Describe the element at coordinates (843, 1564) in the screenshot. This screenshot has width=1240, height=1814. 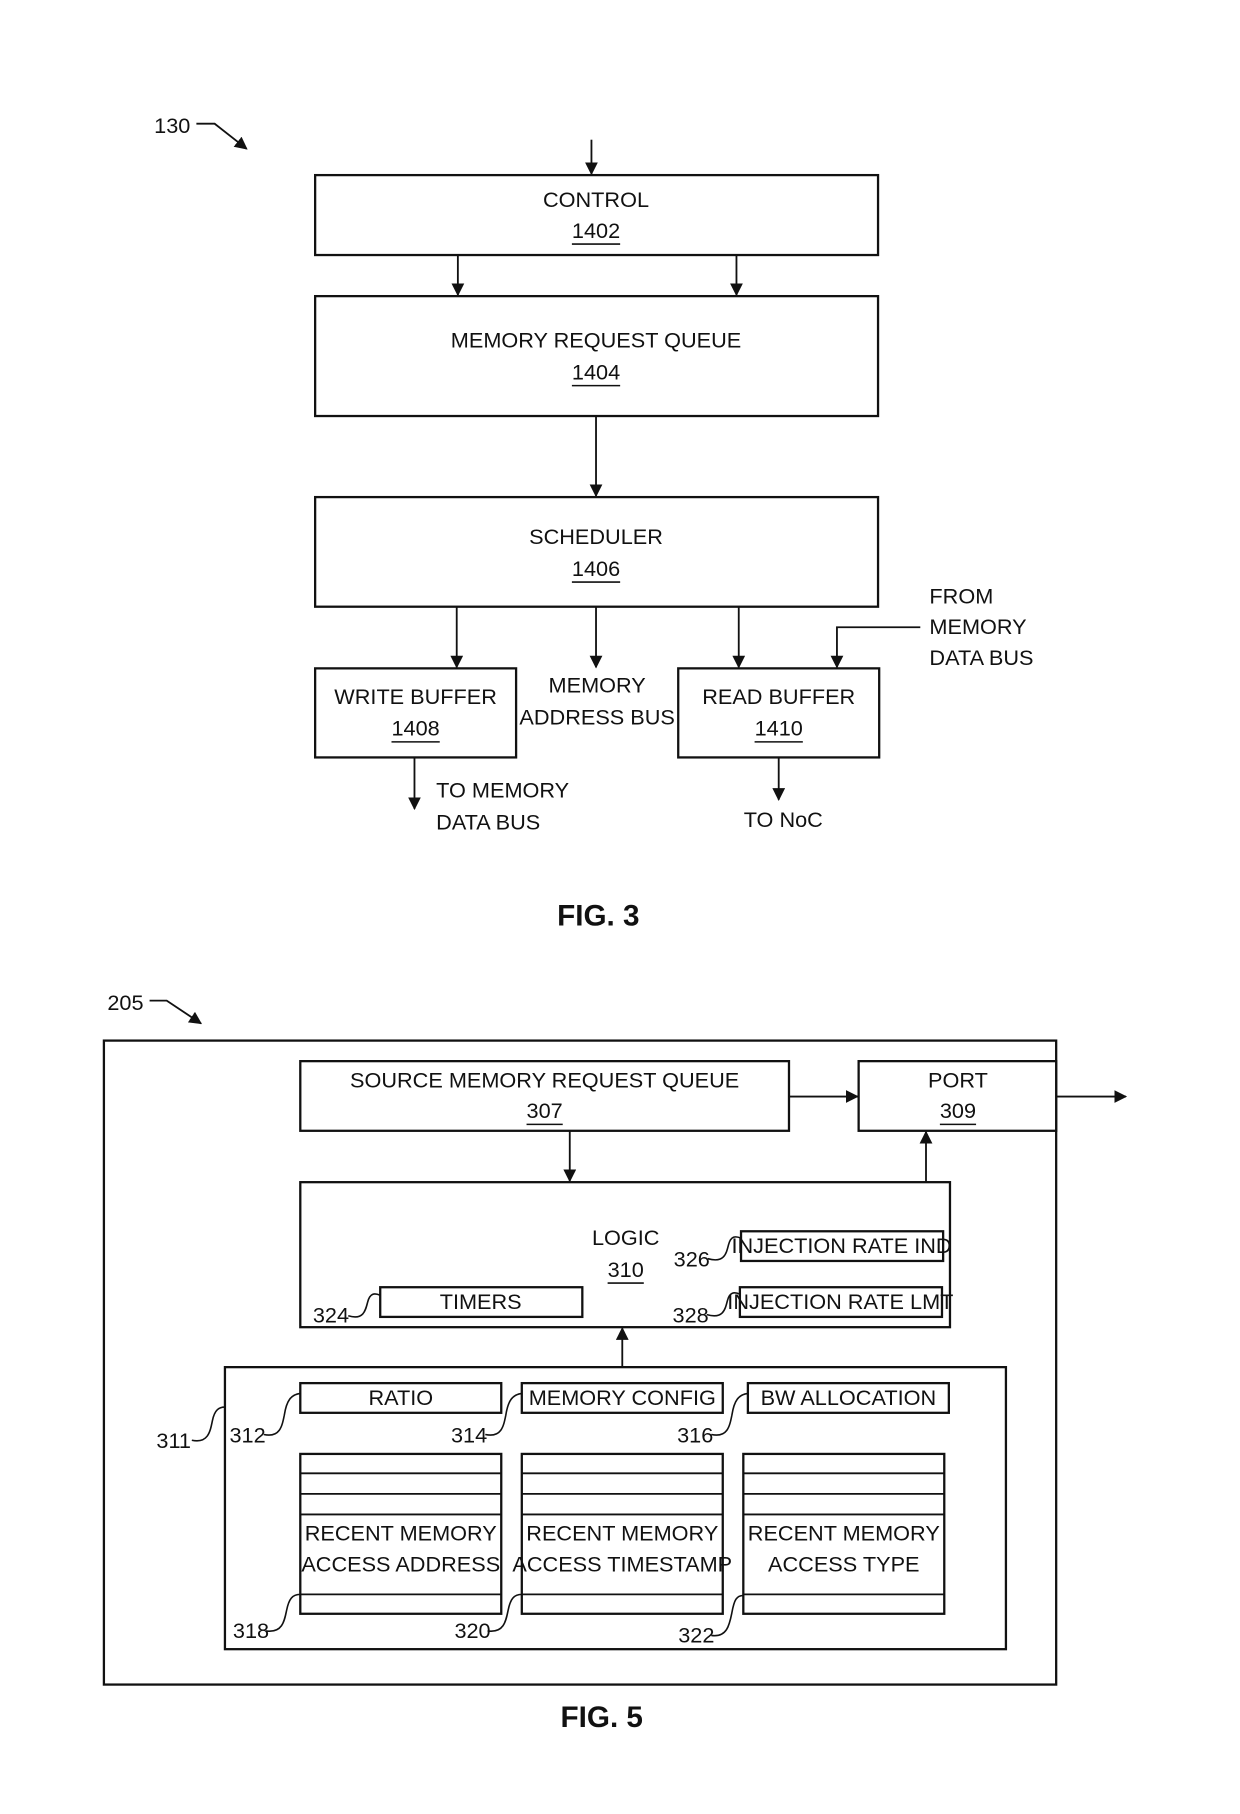
I see `recent-access-type-label: ACCESS TYPE` at that location.